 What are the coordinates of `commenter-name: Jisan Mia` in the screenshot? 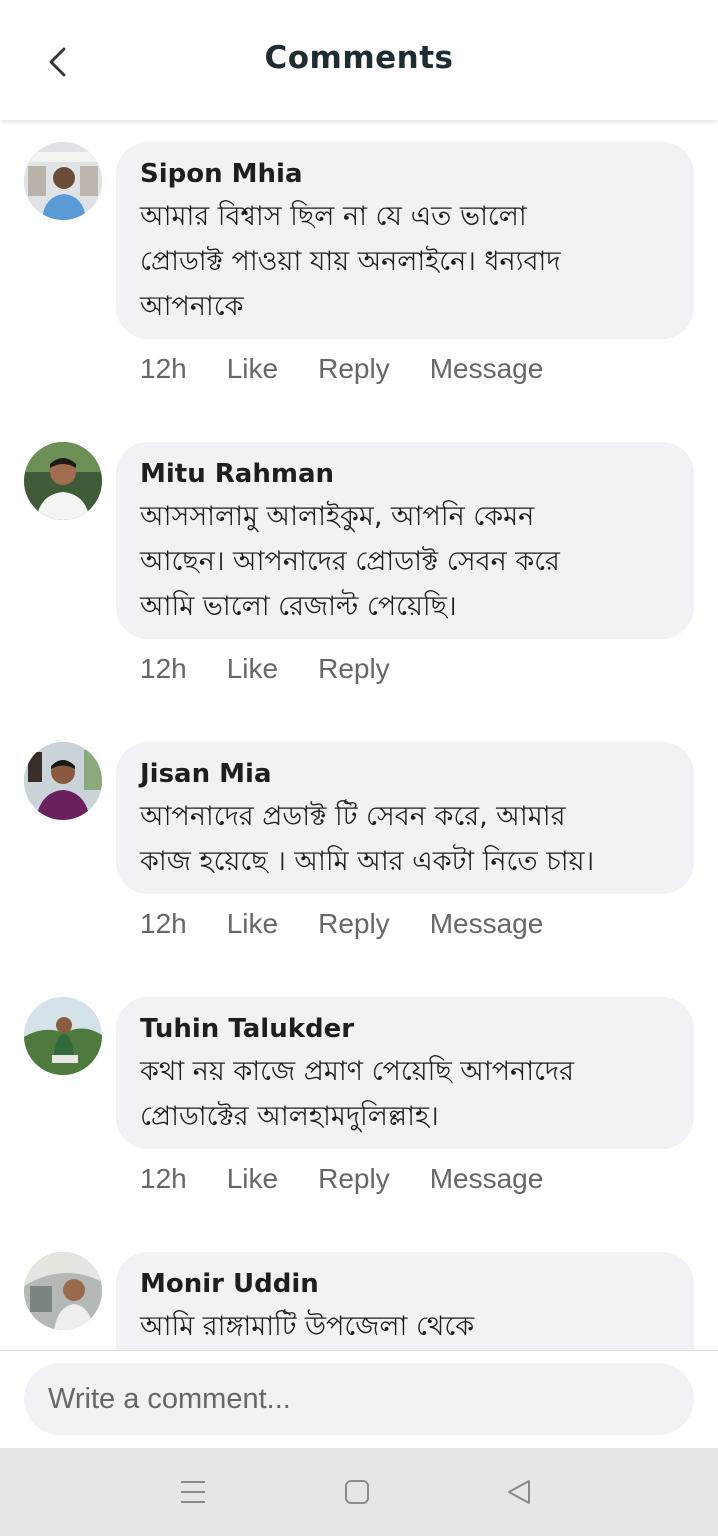 It's located at (405, 774).